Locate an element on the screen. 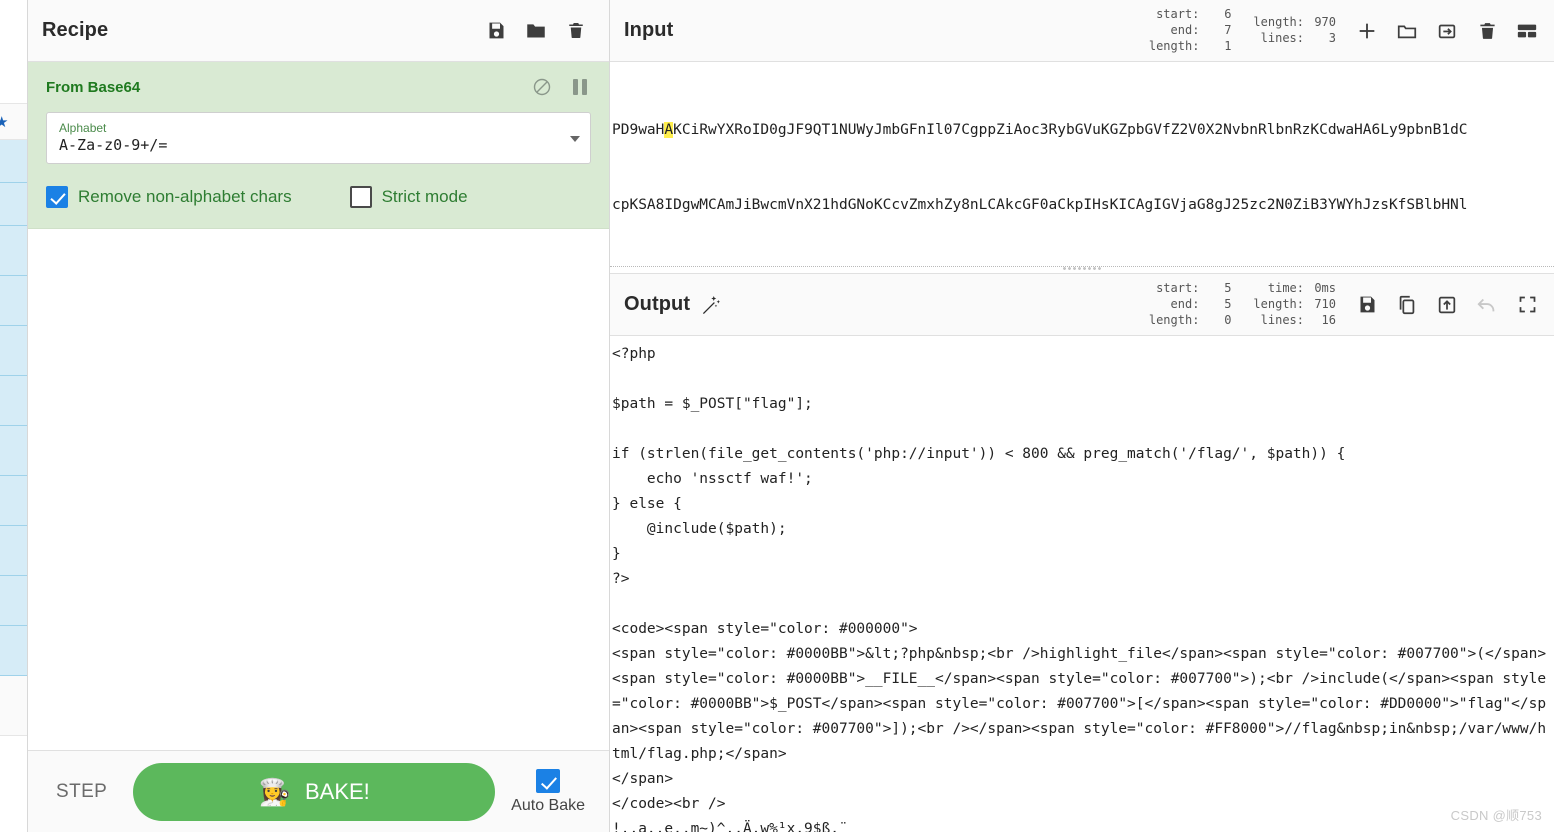 The width and height of the screenshot is (1554, 832). recipe-operation-title: From Base64 is located at coordinates (93, 87).